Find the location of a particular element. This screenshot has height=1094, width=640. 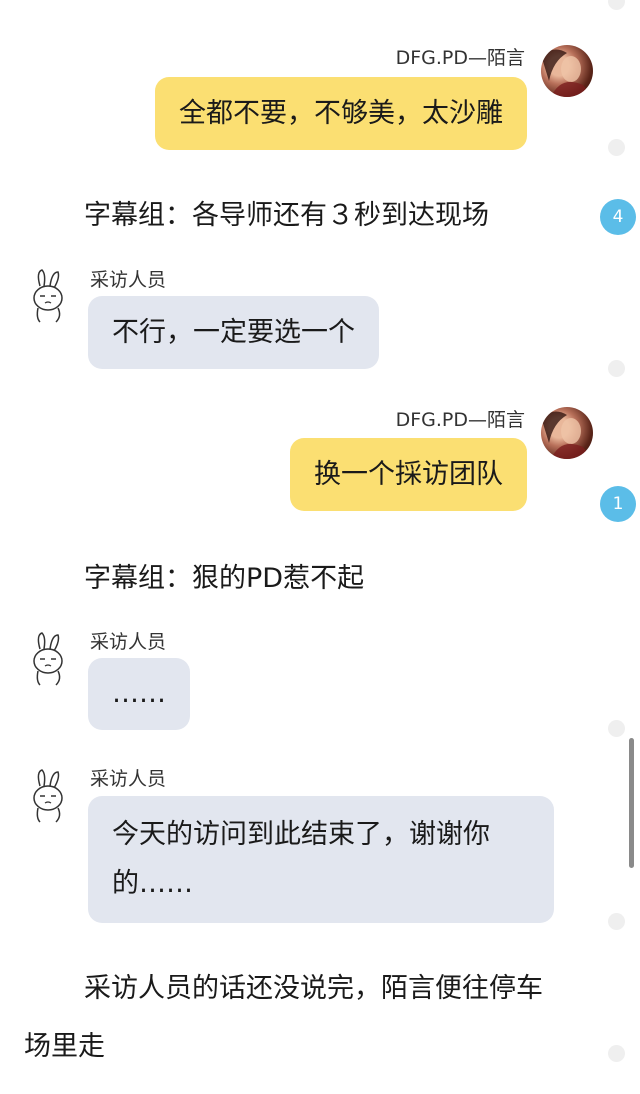

unread-count-badge: 1 is located at coordinates (618, 504).